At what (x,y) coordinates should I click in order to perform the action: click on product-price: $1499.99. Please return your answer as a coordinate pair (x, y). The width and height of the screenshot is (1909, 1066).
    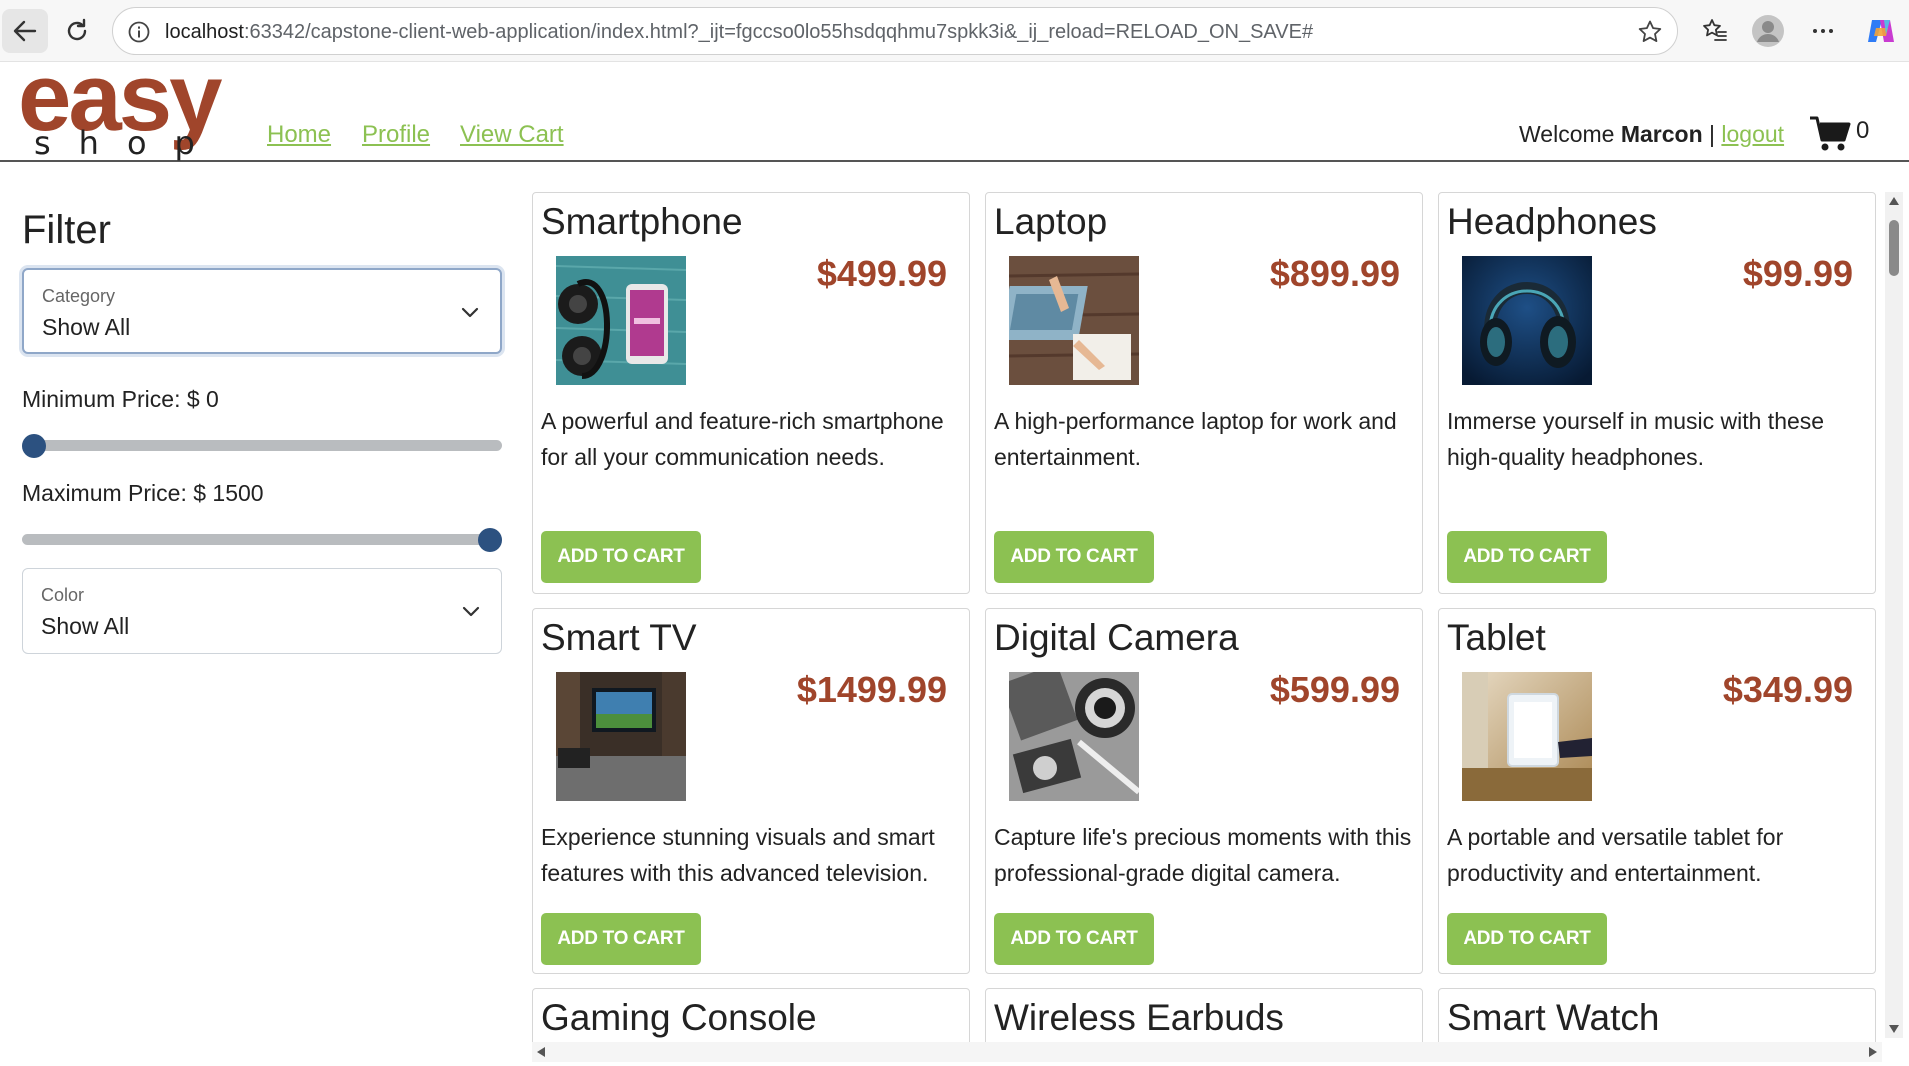
    Looking at the image, I should click on (871, 689).